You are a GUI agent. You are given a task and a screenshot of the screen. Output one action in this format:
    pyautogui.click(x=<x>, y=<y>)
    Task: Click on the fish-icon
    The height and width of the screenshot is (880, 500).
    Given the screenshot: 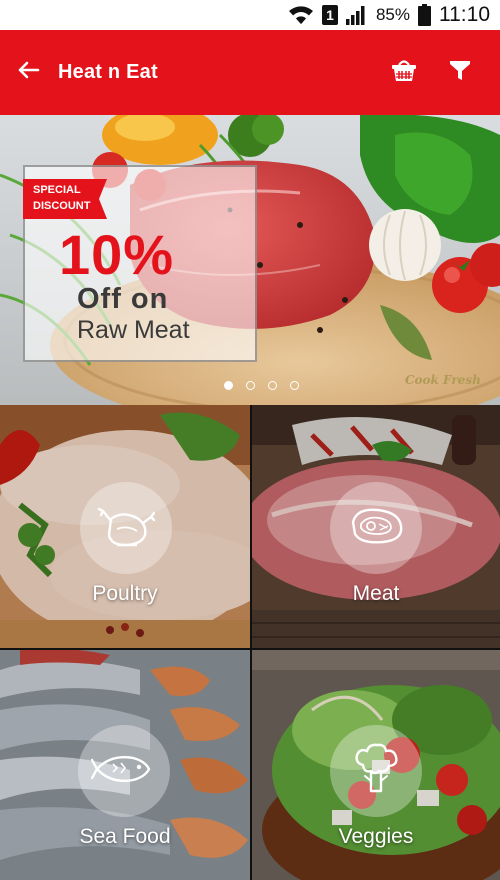 What is the action you would take?
    pyautogui.click(x=123, y=771)
    